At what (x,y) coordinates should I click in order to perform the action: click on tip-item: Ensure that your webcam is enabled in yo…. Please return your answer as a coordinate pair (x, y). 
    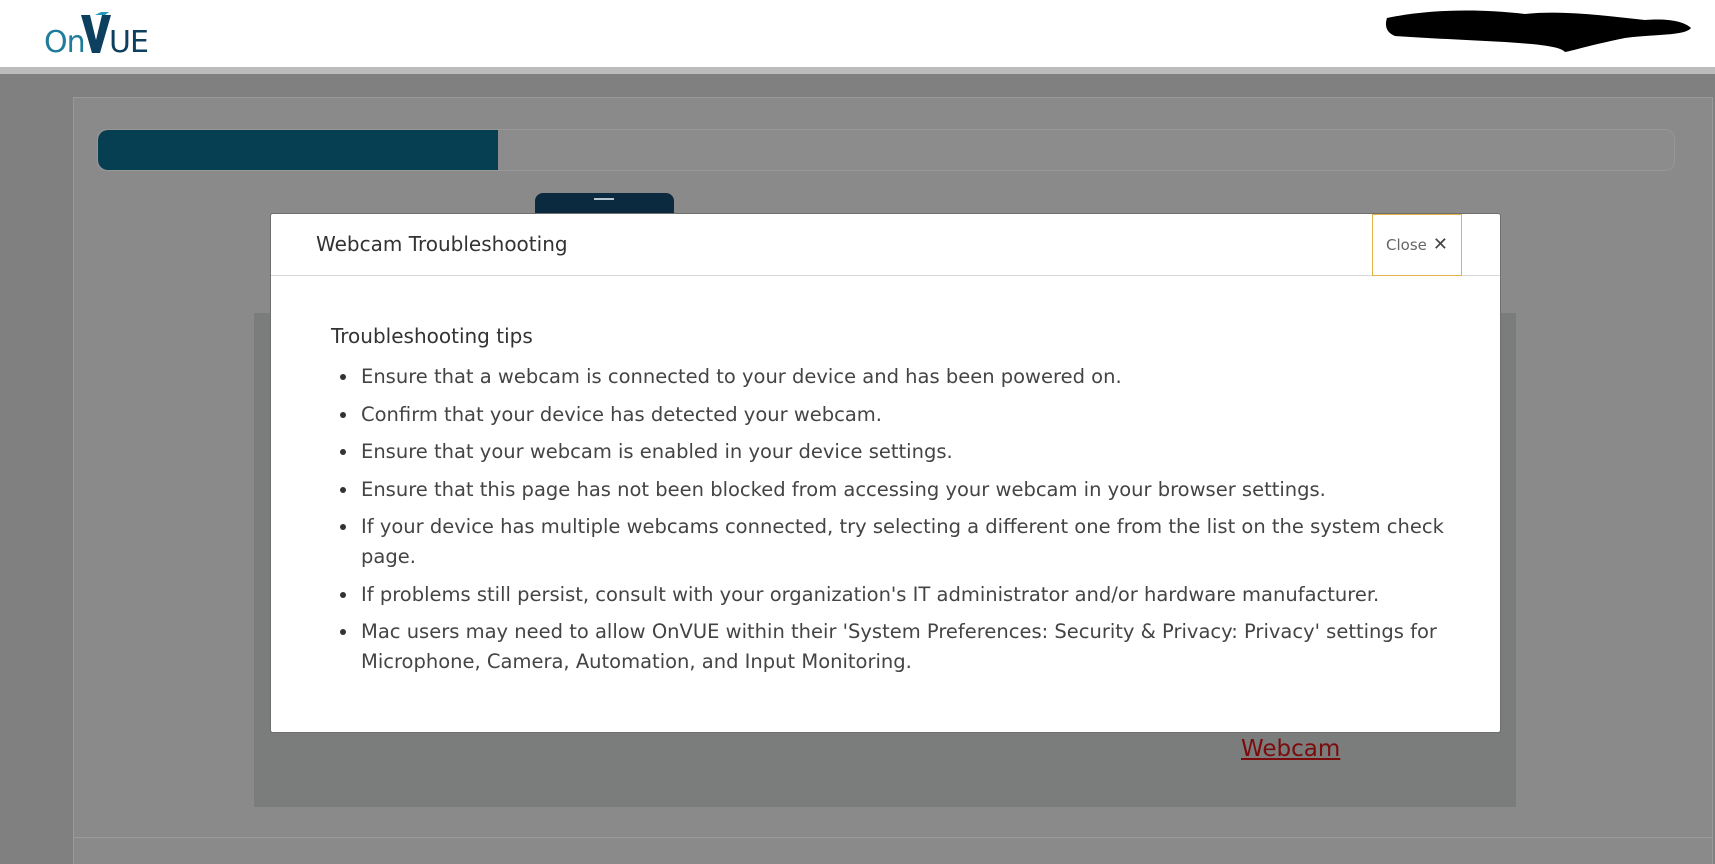
    Looking at the image, I should click on (896, 452).